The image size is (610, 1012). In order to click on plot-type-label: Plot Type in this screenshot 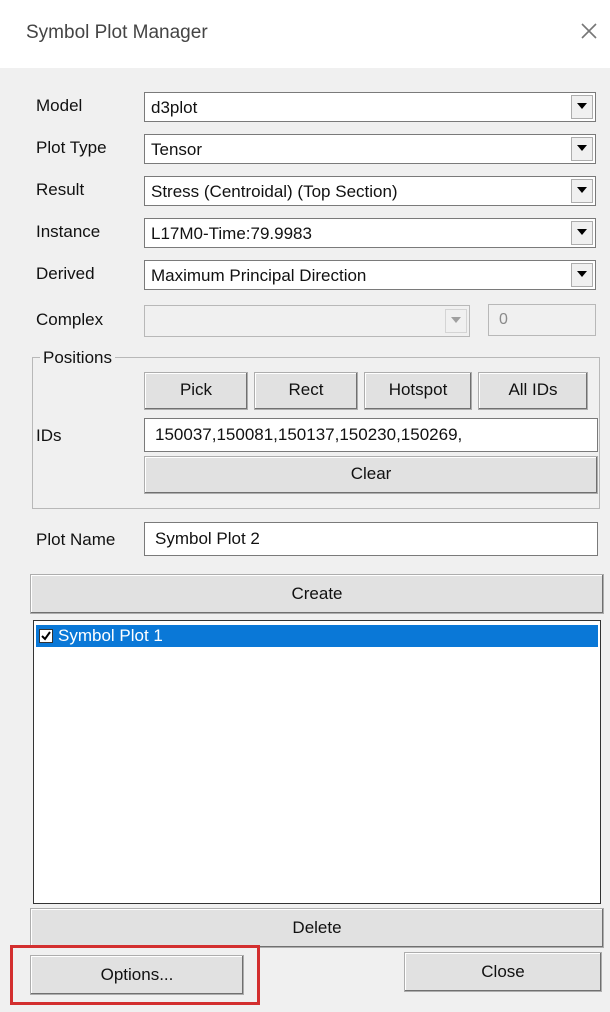, I will do `click(71, 147)`.